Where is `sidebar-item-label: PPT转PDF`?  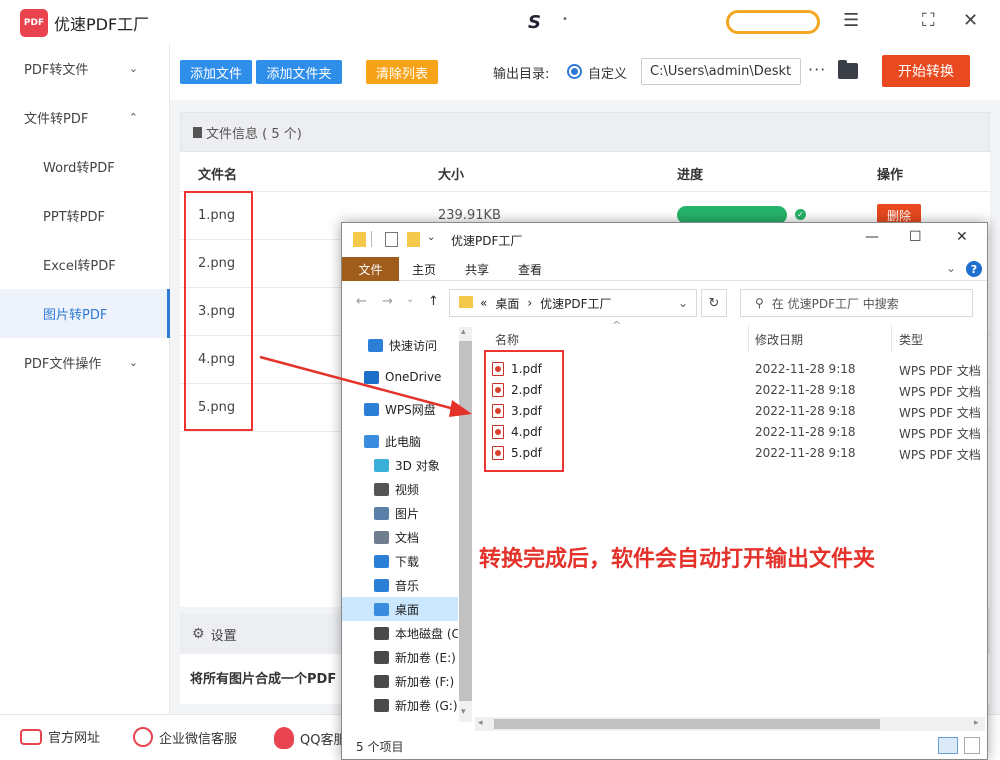 sidebar-item-label: PPT转PDF is located at coordinates (74, 217).